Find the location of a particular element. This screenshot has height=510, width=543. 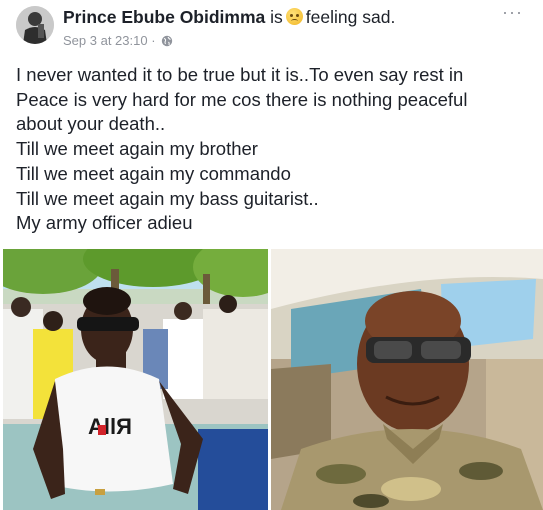

post-line: Till we meet again my brother is located at coordinates (137, 149).